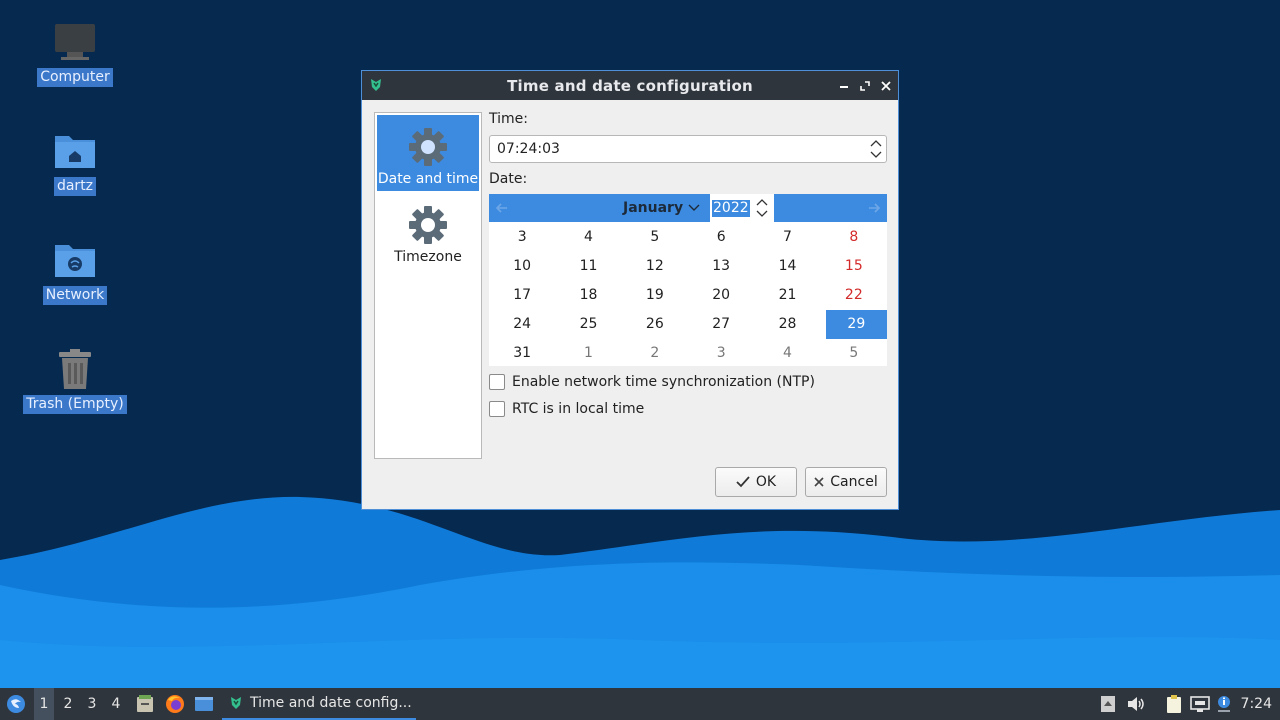 The image size is (1280, 720). Describe the element at coordinates (721, 324) in the screenshot. I see `calendar-day: 27` at that location.